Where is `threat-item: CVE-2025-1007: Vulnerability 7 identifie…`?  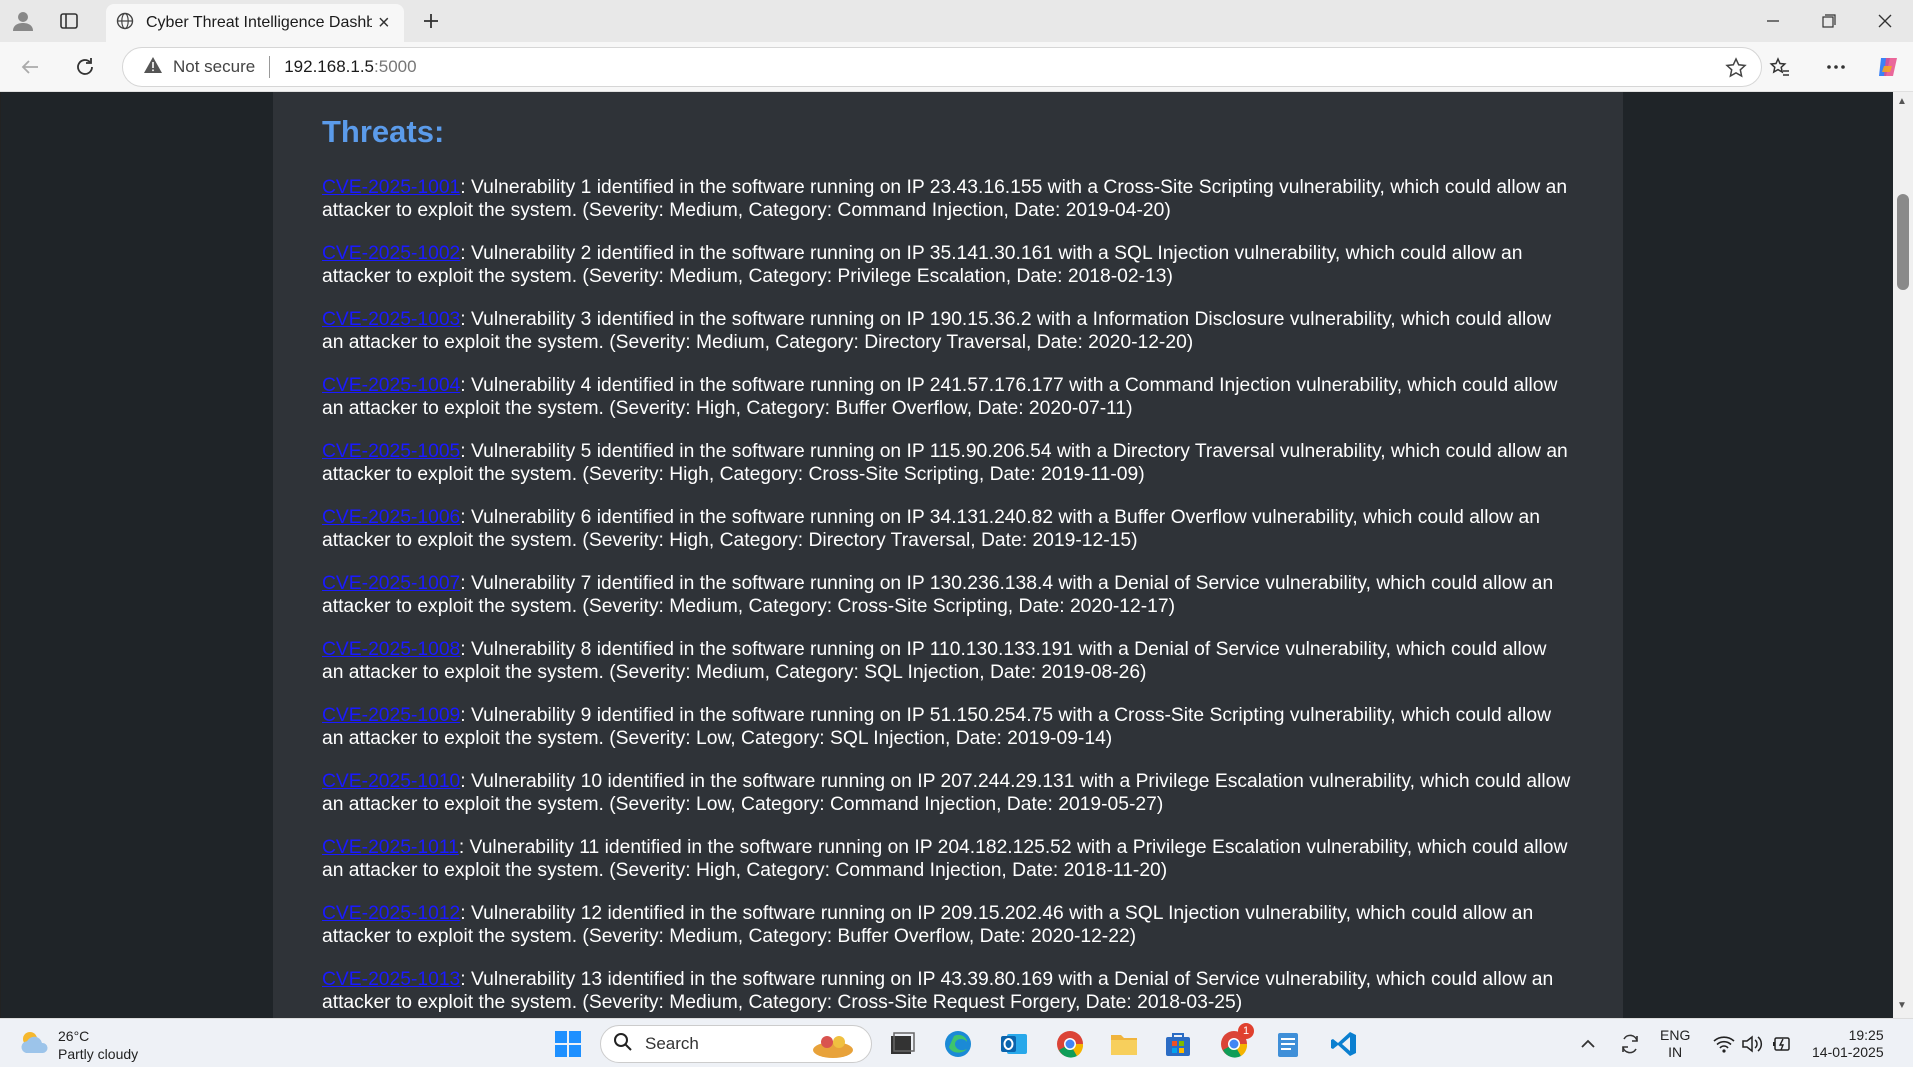
threat-item: CVE-2025-1007: Vulnerability 7 identifie… is located at coordinates (947, 595).